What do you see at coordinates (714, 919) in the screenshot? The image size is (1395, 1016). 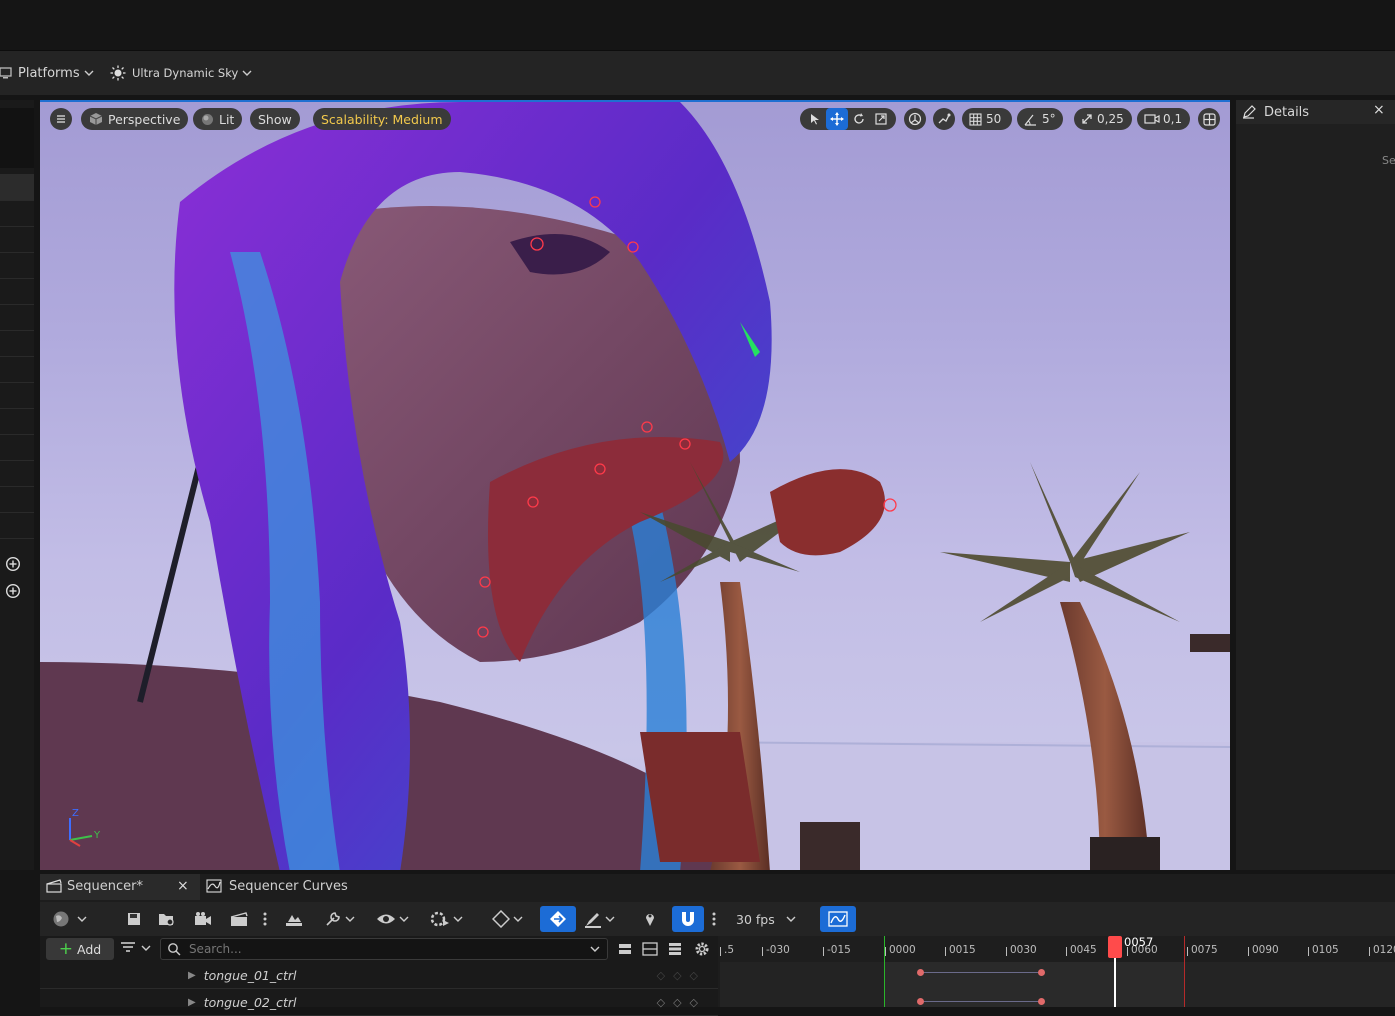 I see `snapping-options-icon` at bounding box center [714, 919].